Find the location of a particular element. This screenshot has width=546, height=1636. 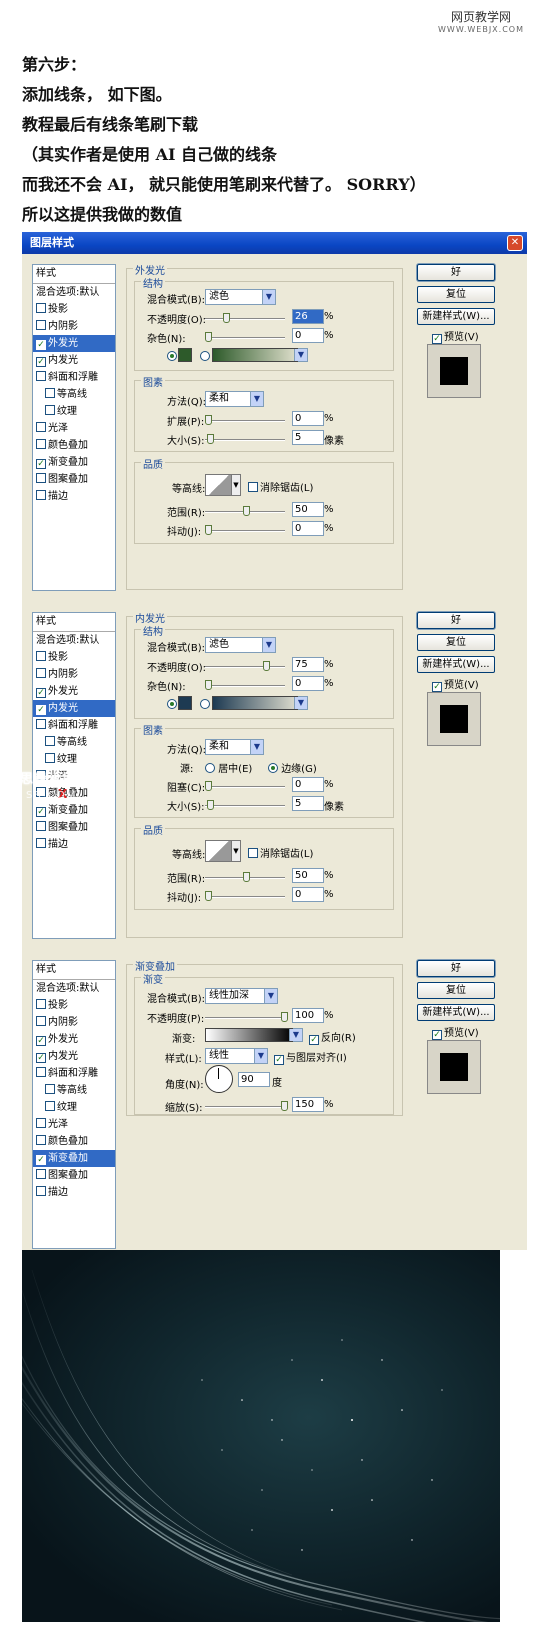

angle-dial is located at coordinates (219, 1079).